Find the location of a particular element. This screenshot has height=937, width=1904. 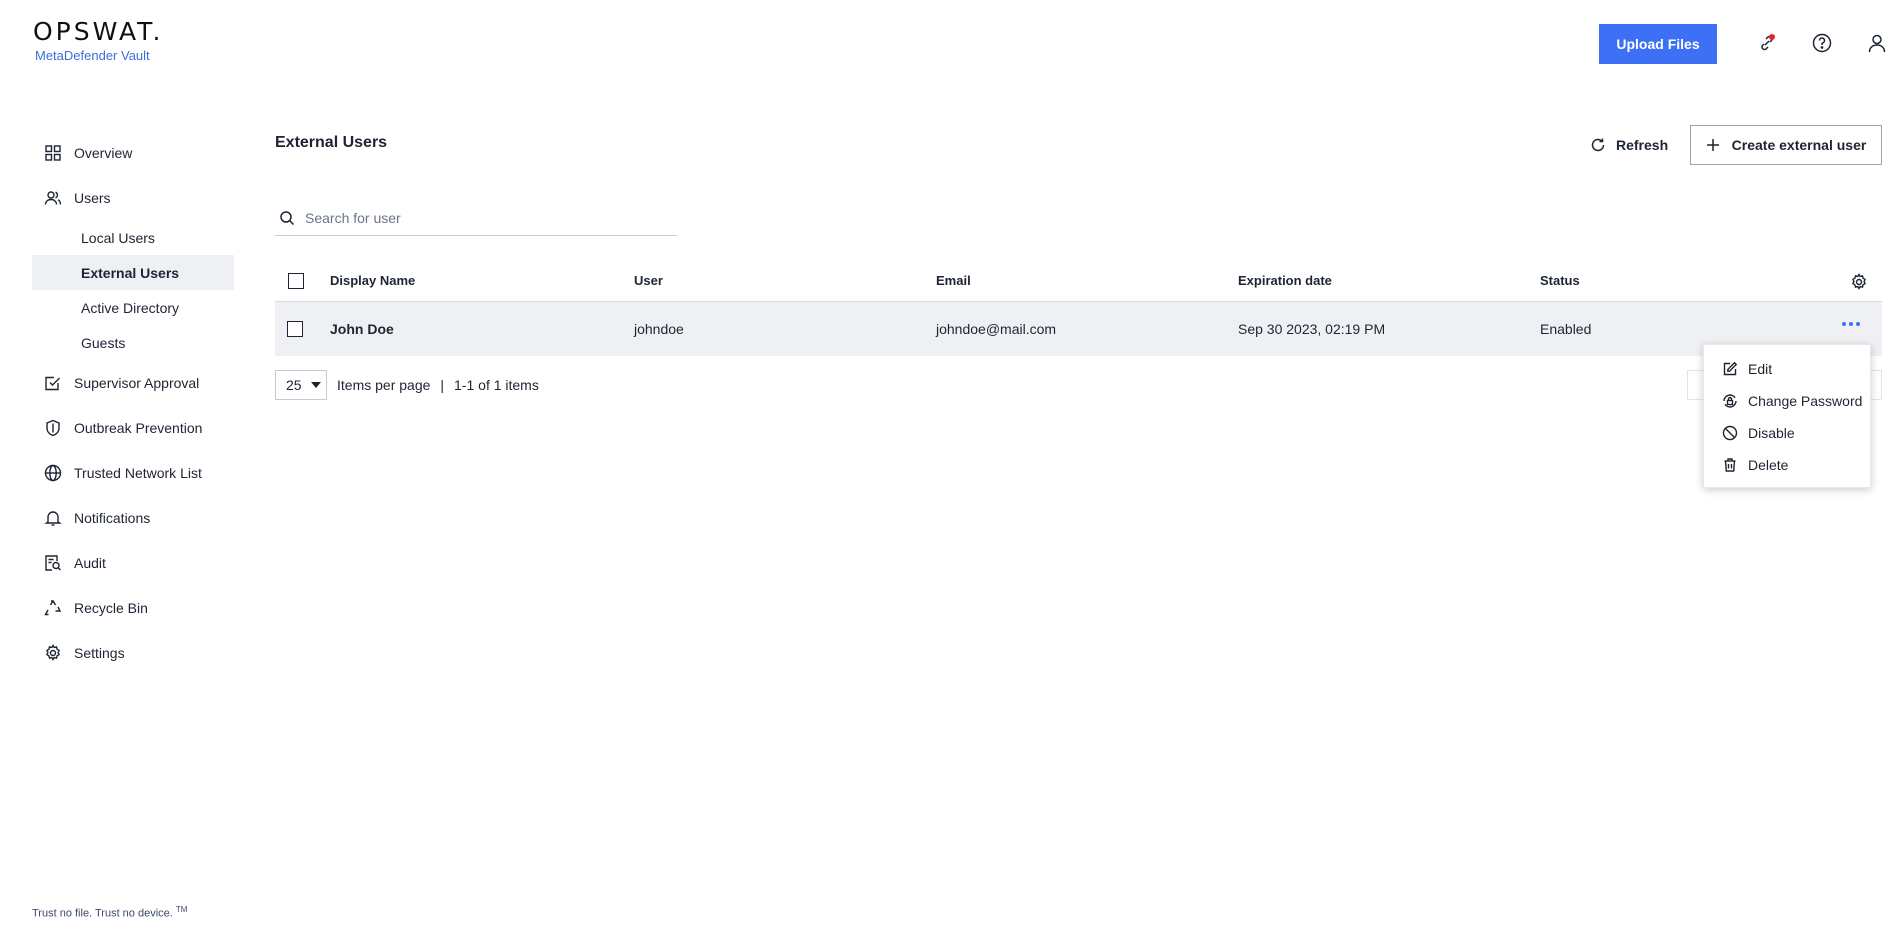

cell-email: johndoe@mail.com is located at coordinates (996, 329).